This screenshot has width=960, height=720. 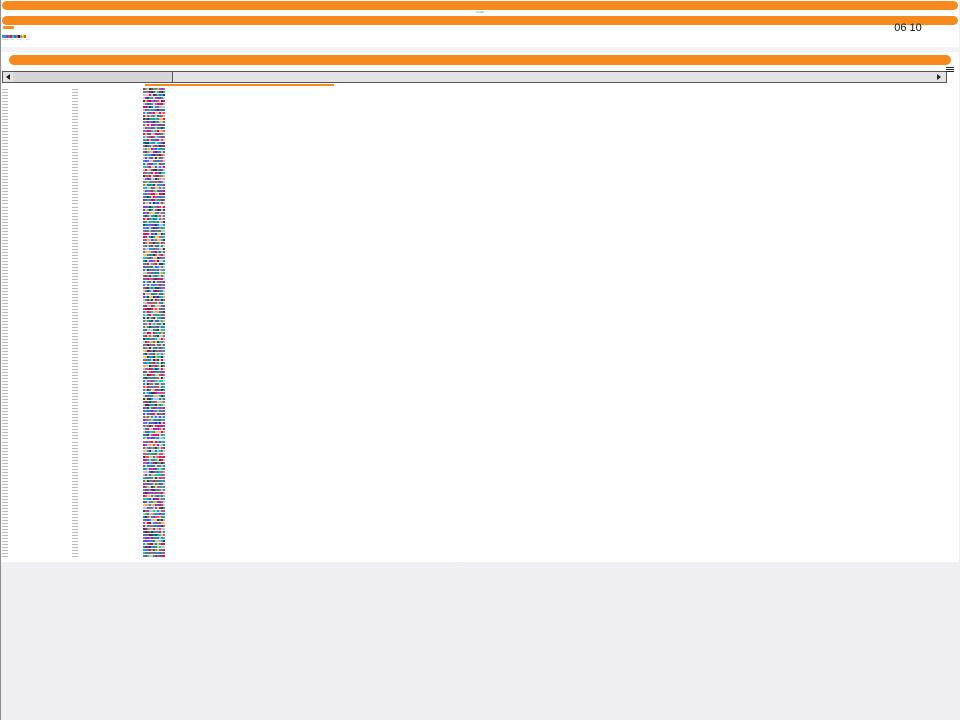 What do you see at coordinates (8, 27) in the screenshot?
I see `active-tab` at bounding box center [8, 27].